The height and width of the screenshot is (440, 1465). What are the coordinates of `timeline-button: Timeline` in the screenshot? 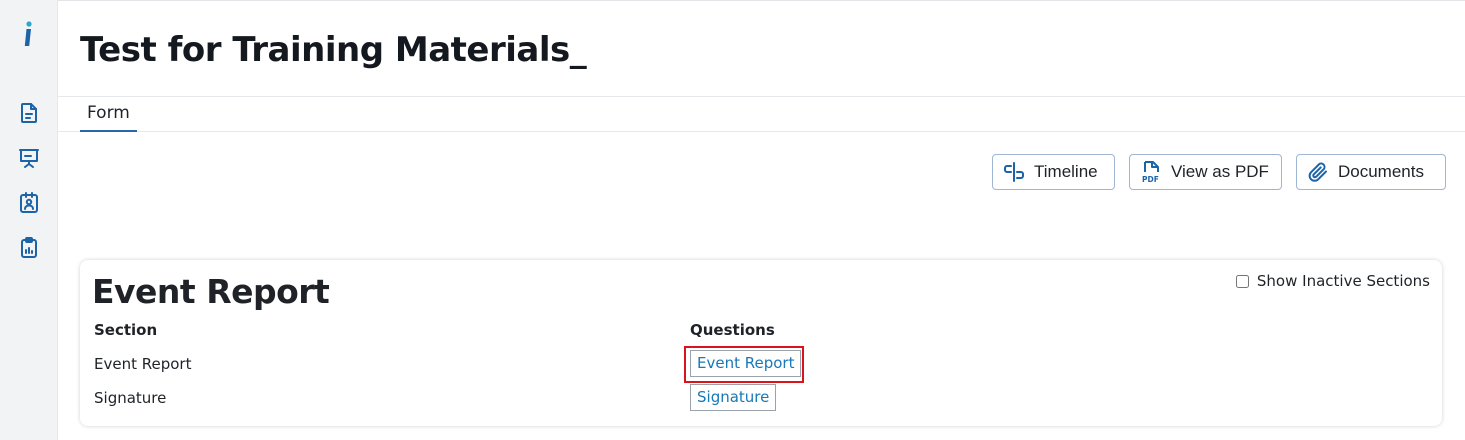 It's located at (1053, 172).